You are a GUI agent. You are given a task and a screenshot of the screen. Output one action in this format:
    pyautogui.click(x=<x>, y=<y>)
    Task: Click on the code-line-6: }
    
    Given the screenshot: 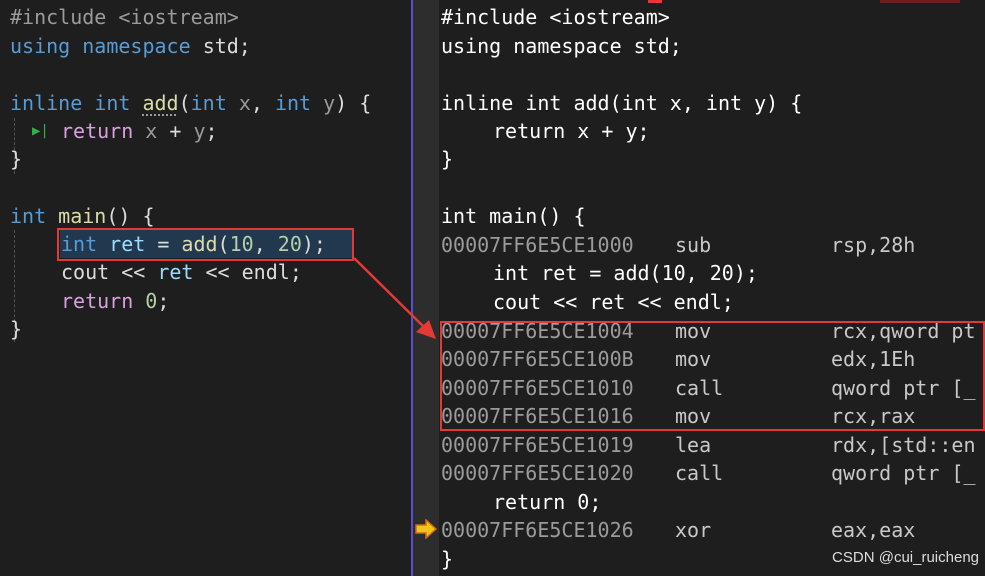 What is the action you would take?
    pyautogui.click(x=16, y=159)
    